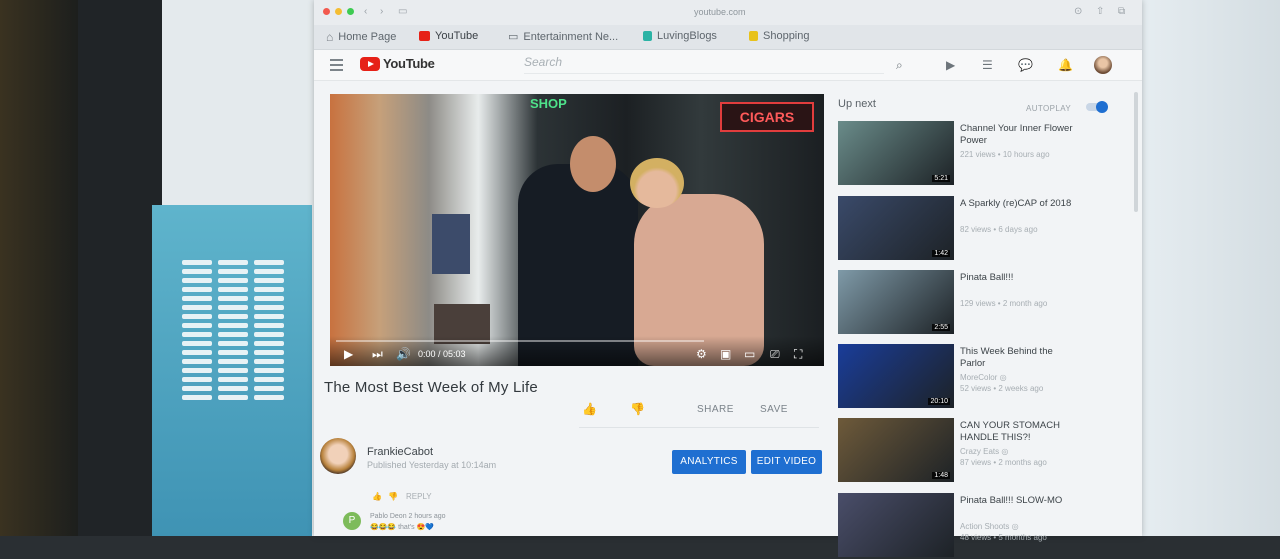  Describe the element at coordinates (1065, 65) in the screenshot. I see `notifications-icon: 🔔` at that location.